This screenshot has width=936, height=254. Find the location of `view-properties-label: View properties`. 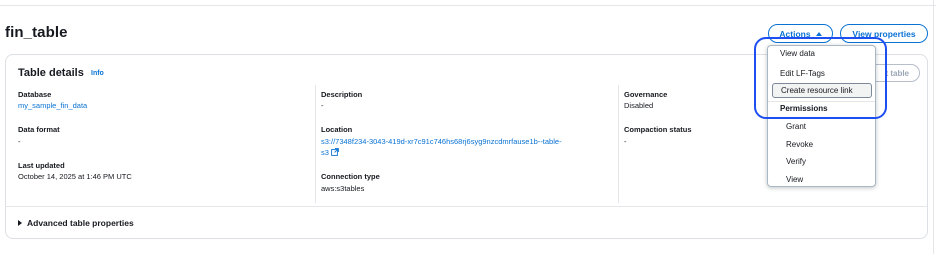

view-properties-label: View properties is located at coordinates (884, 33).